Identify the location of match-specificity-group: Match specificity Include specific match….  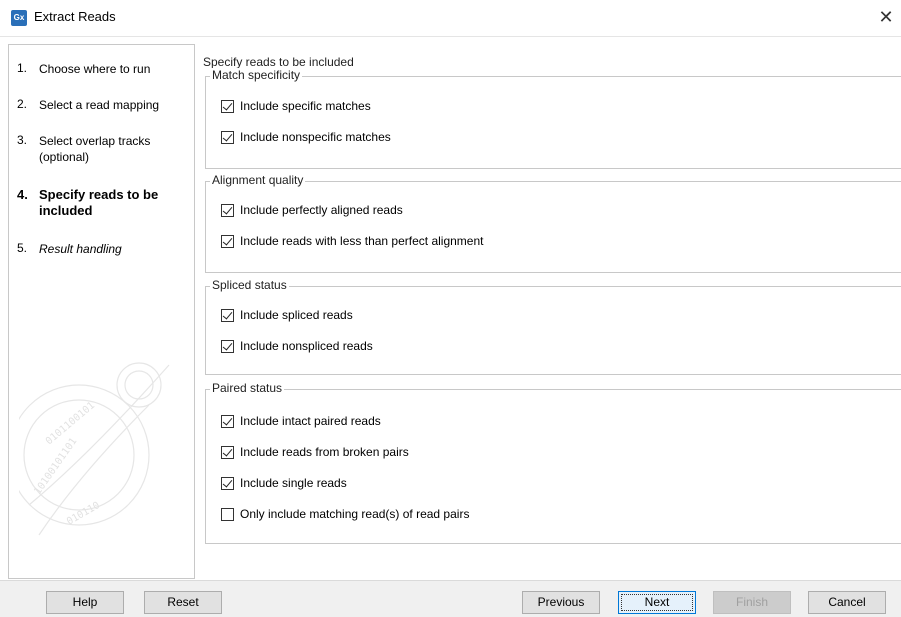
(553, 118).